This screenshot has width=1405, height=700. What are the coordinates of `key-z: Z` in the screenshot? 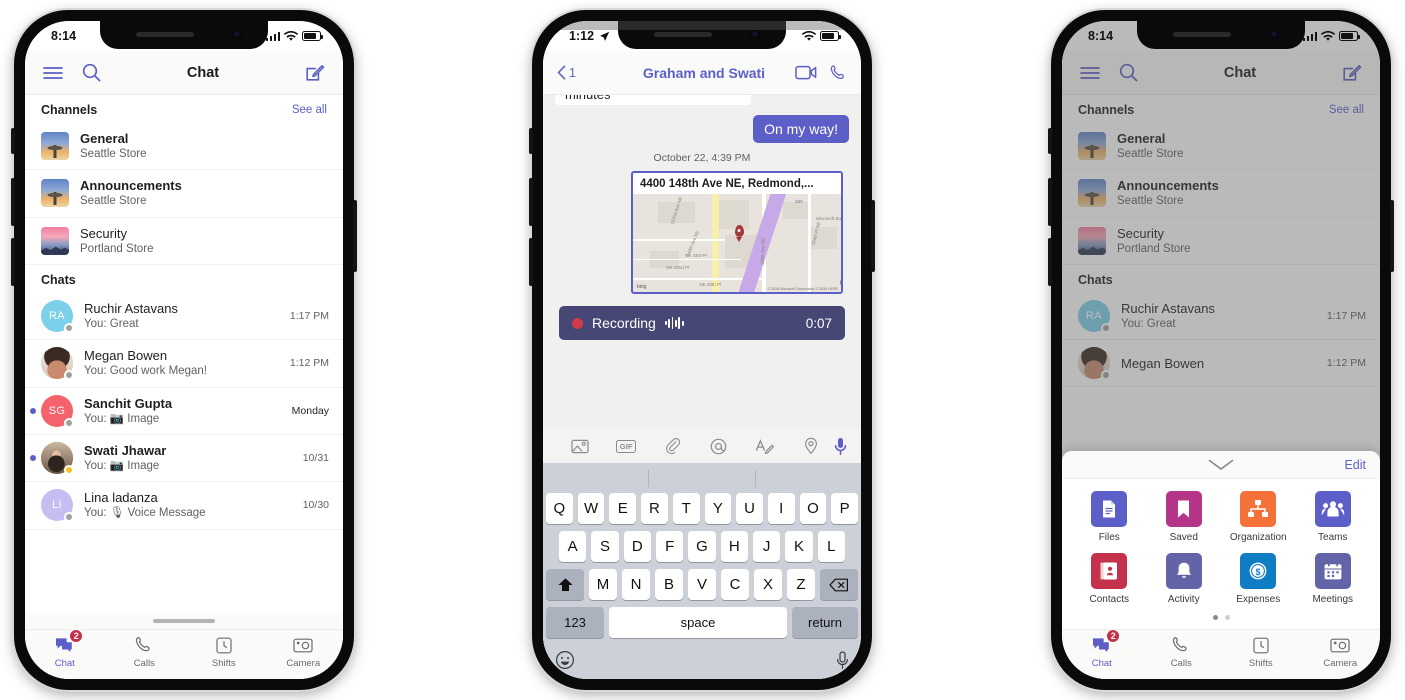 It's located at (801, 584).